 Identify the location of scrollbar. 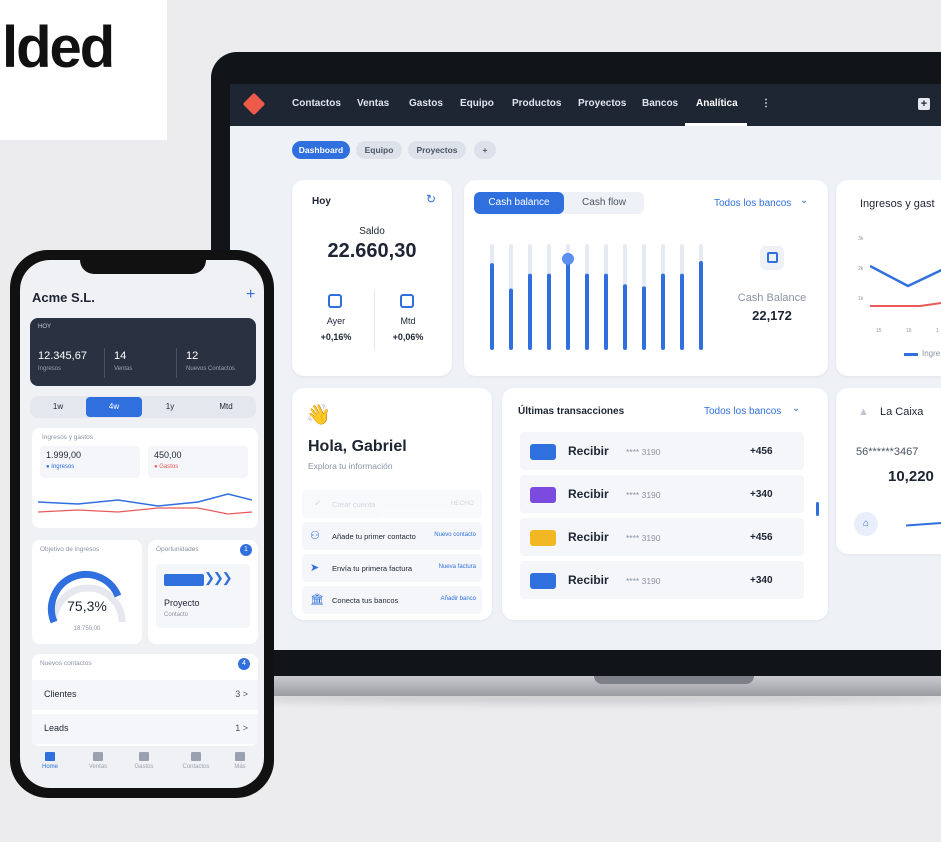
(817, 509).